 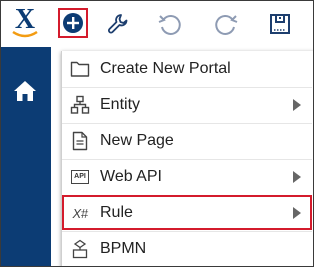 I want to click on add-button, so click(x=73, y=23).